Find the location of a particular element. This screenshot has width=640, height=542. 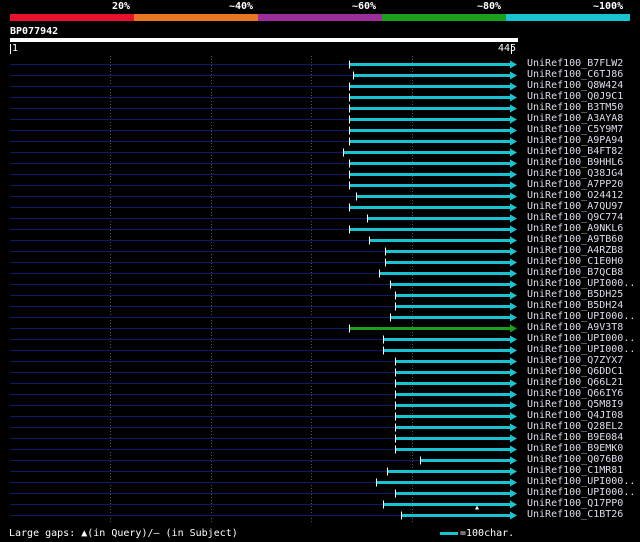

hit-name: UniRef100_A4RZB8 is located at coordinates (575, 250).